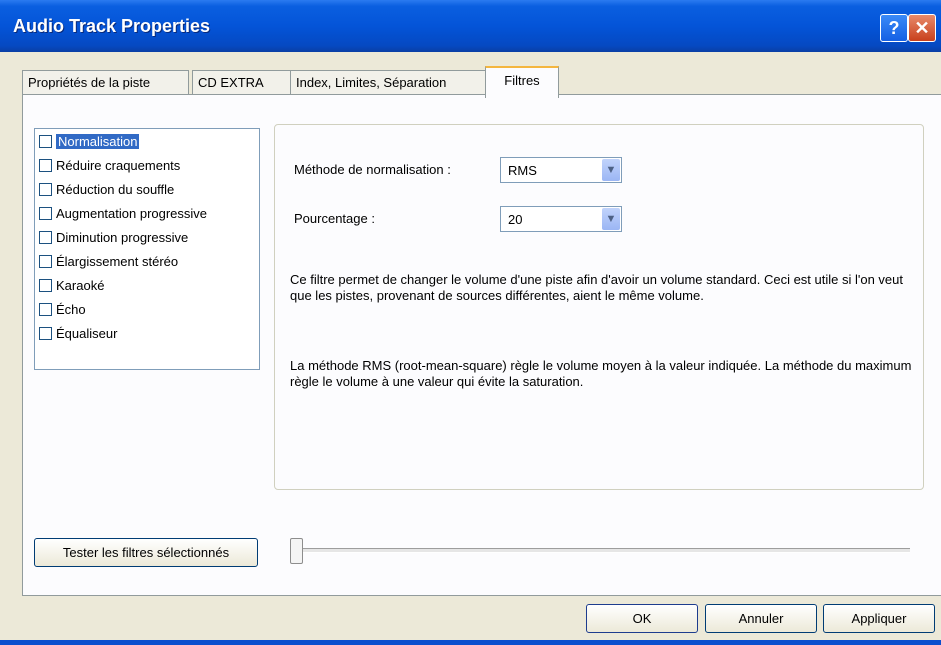  I want to click on filter-item-equaliseur: Équaliseur, so click(78, 333).